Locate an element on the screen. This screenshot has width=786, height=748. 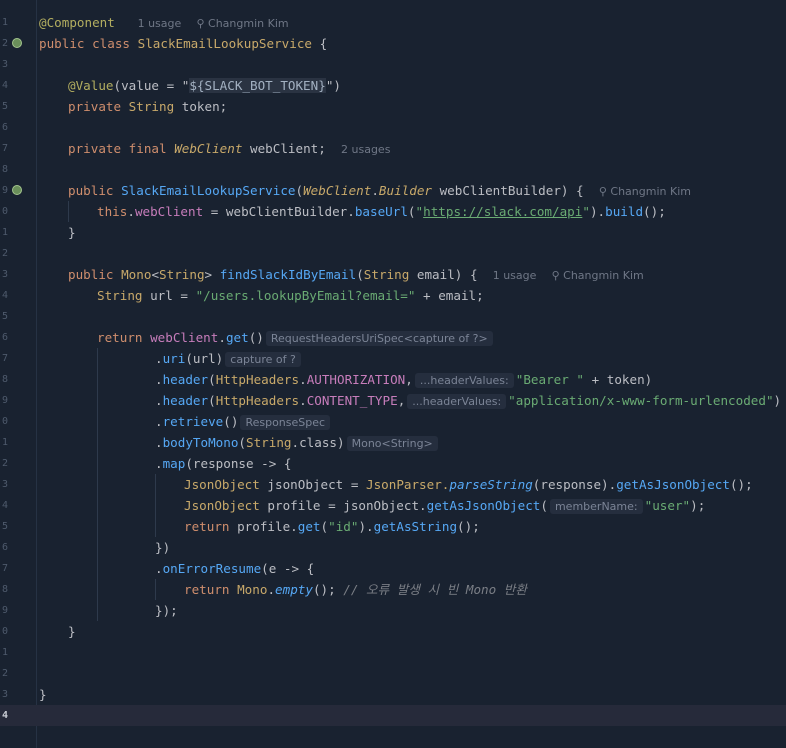
type-hint: RequestHeadersUriSpec<capture of ?> is located at coordinates (379, 338).